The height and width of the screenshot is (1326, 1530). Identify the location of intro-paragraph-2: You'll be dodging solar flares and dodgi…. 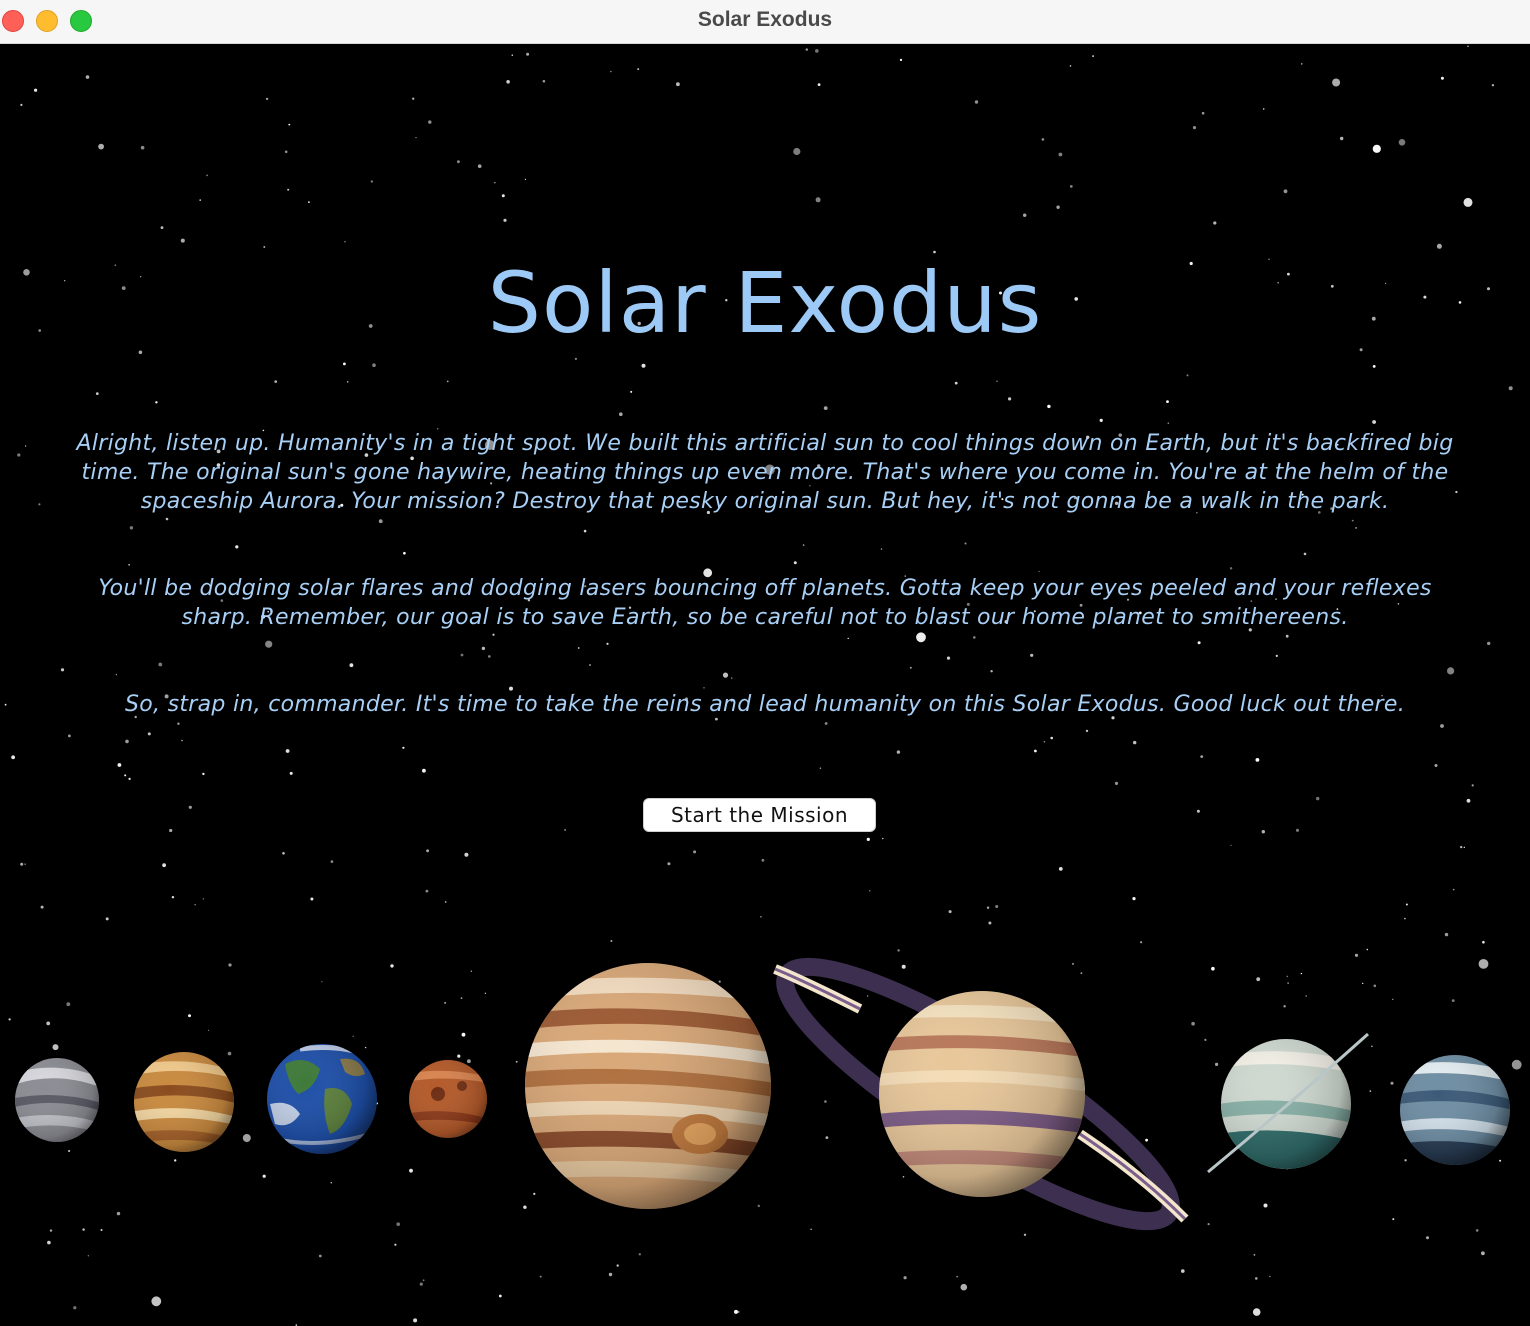
(765, 603).